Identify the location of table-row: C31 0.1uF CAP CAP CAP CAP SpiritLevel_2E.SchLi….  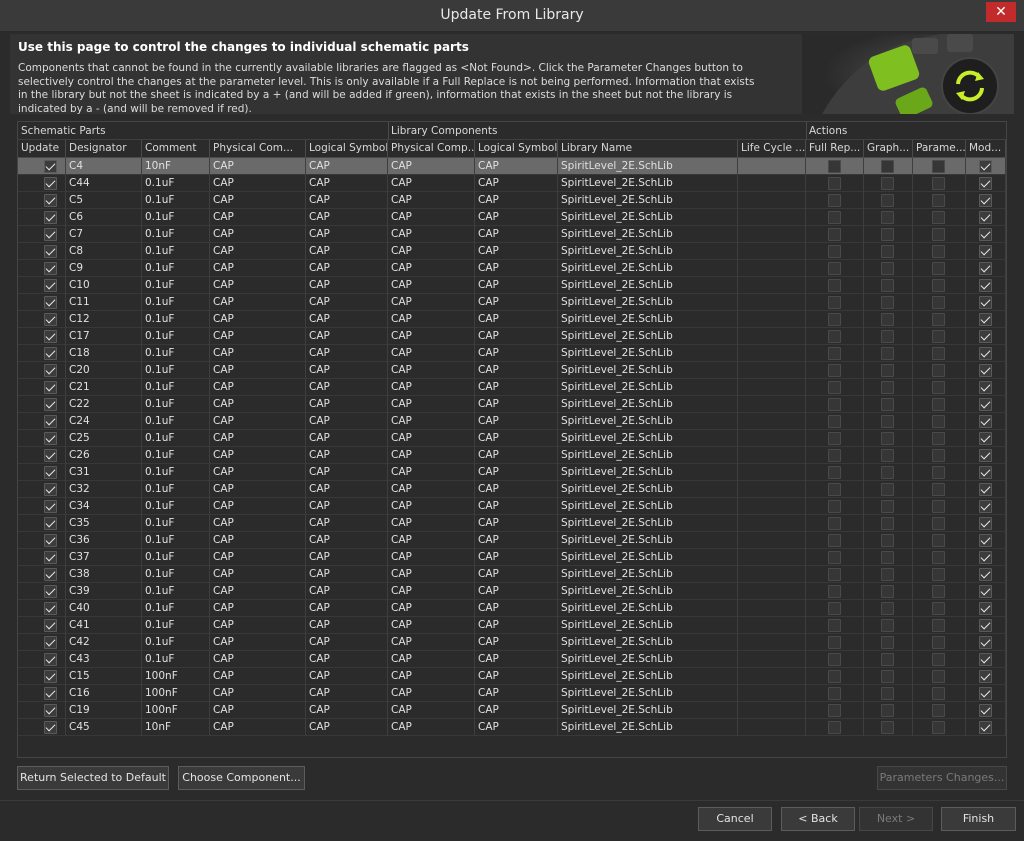
(512, 472).